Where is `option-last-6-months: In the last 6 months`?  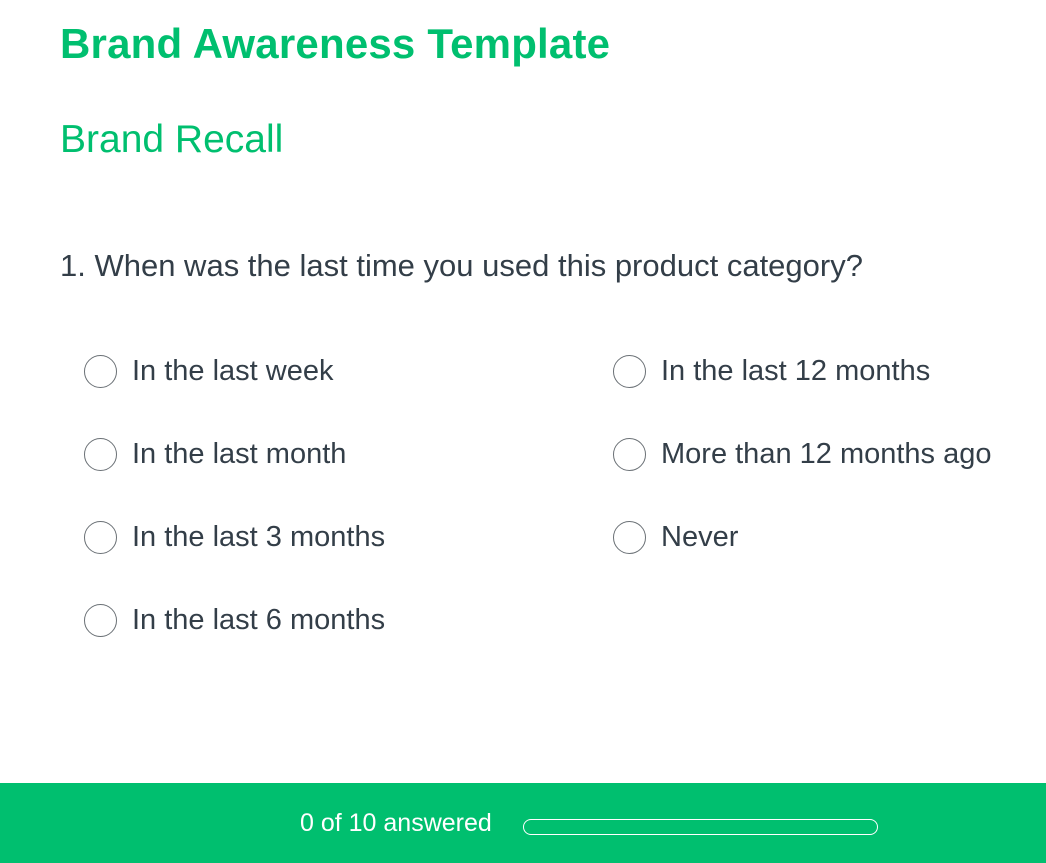 option-last-6-months: In the last 6 months is located at coordinates (234, 620).